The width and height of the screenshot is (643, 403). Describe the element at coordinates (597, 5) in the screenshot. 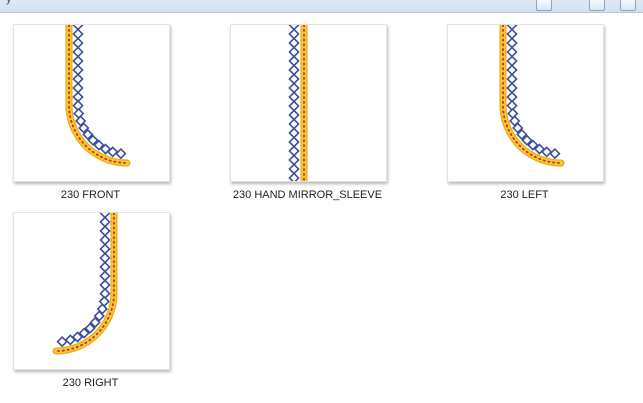

I see `preview-pane-button` at that location.